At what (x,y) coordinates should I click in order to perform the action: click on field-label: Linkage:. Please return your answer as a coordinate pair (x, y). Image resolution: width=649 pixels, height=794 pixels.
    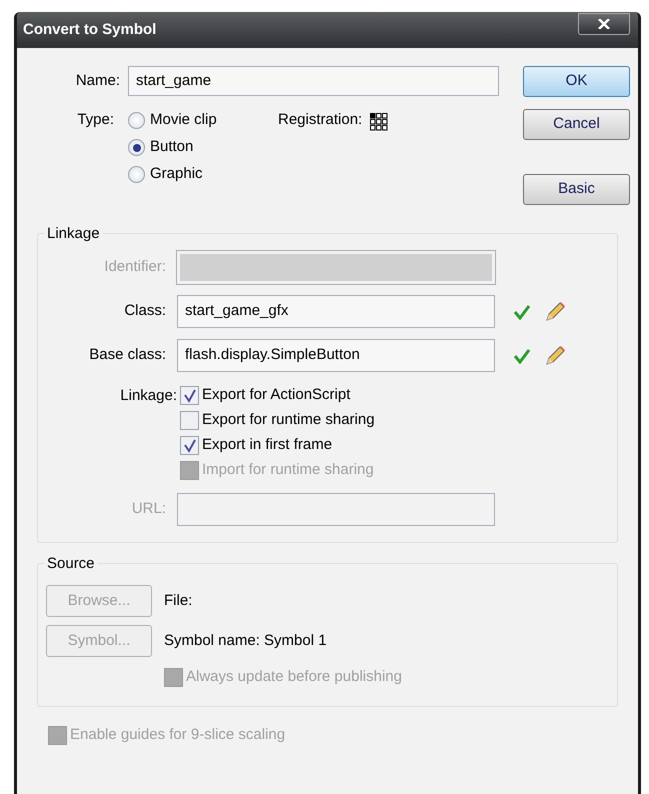
    Looking at the image, I should click on (148, 396).